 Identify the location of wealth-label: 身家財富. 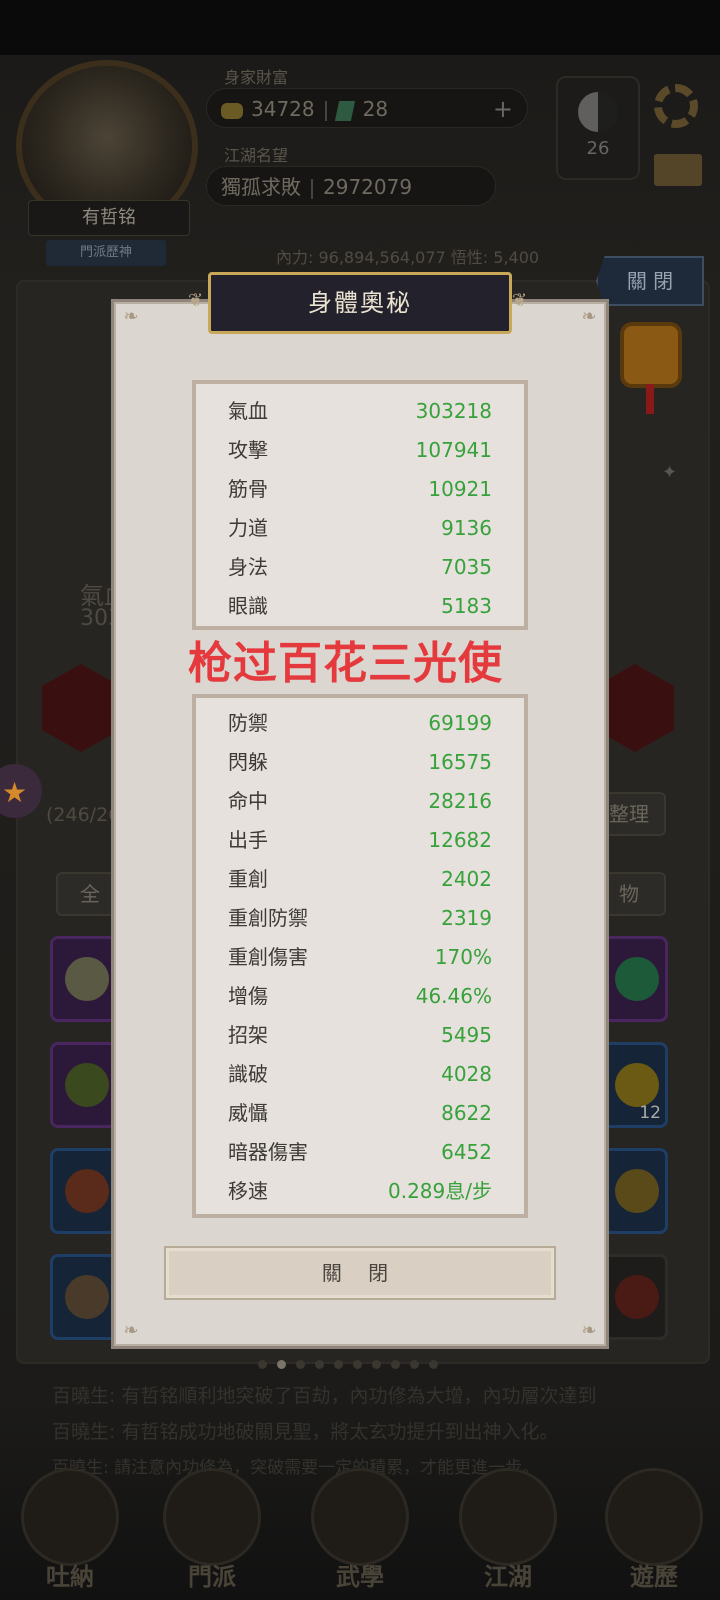
(256, 77).